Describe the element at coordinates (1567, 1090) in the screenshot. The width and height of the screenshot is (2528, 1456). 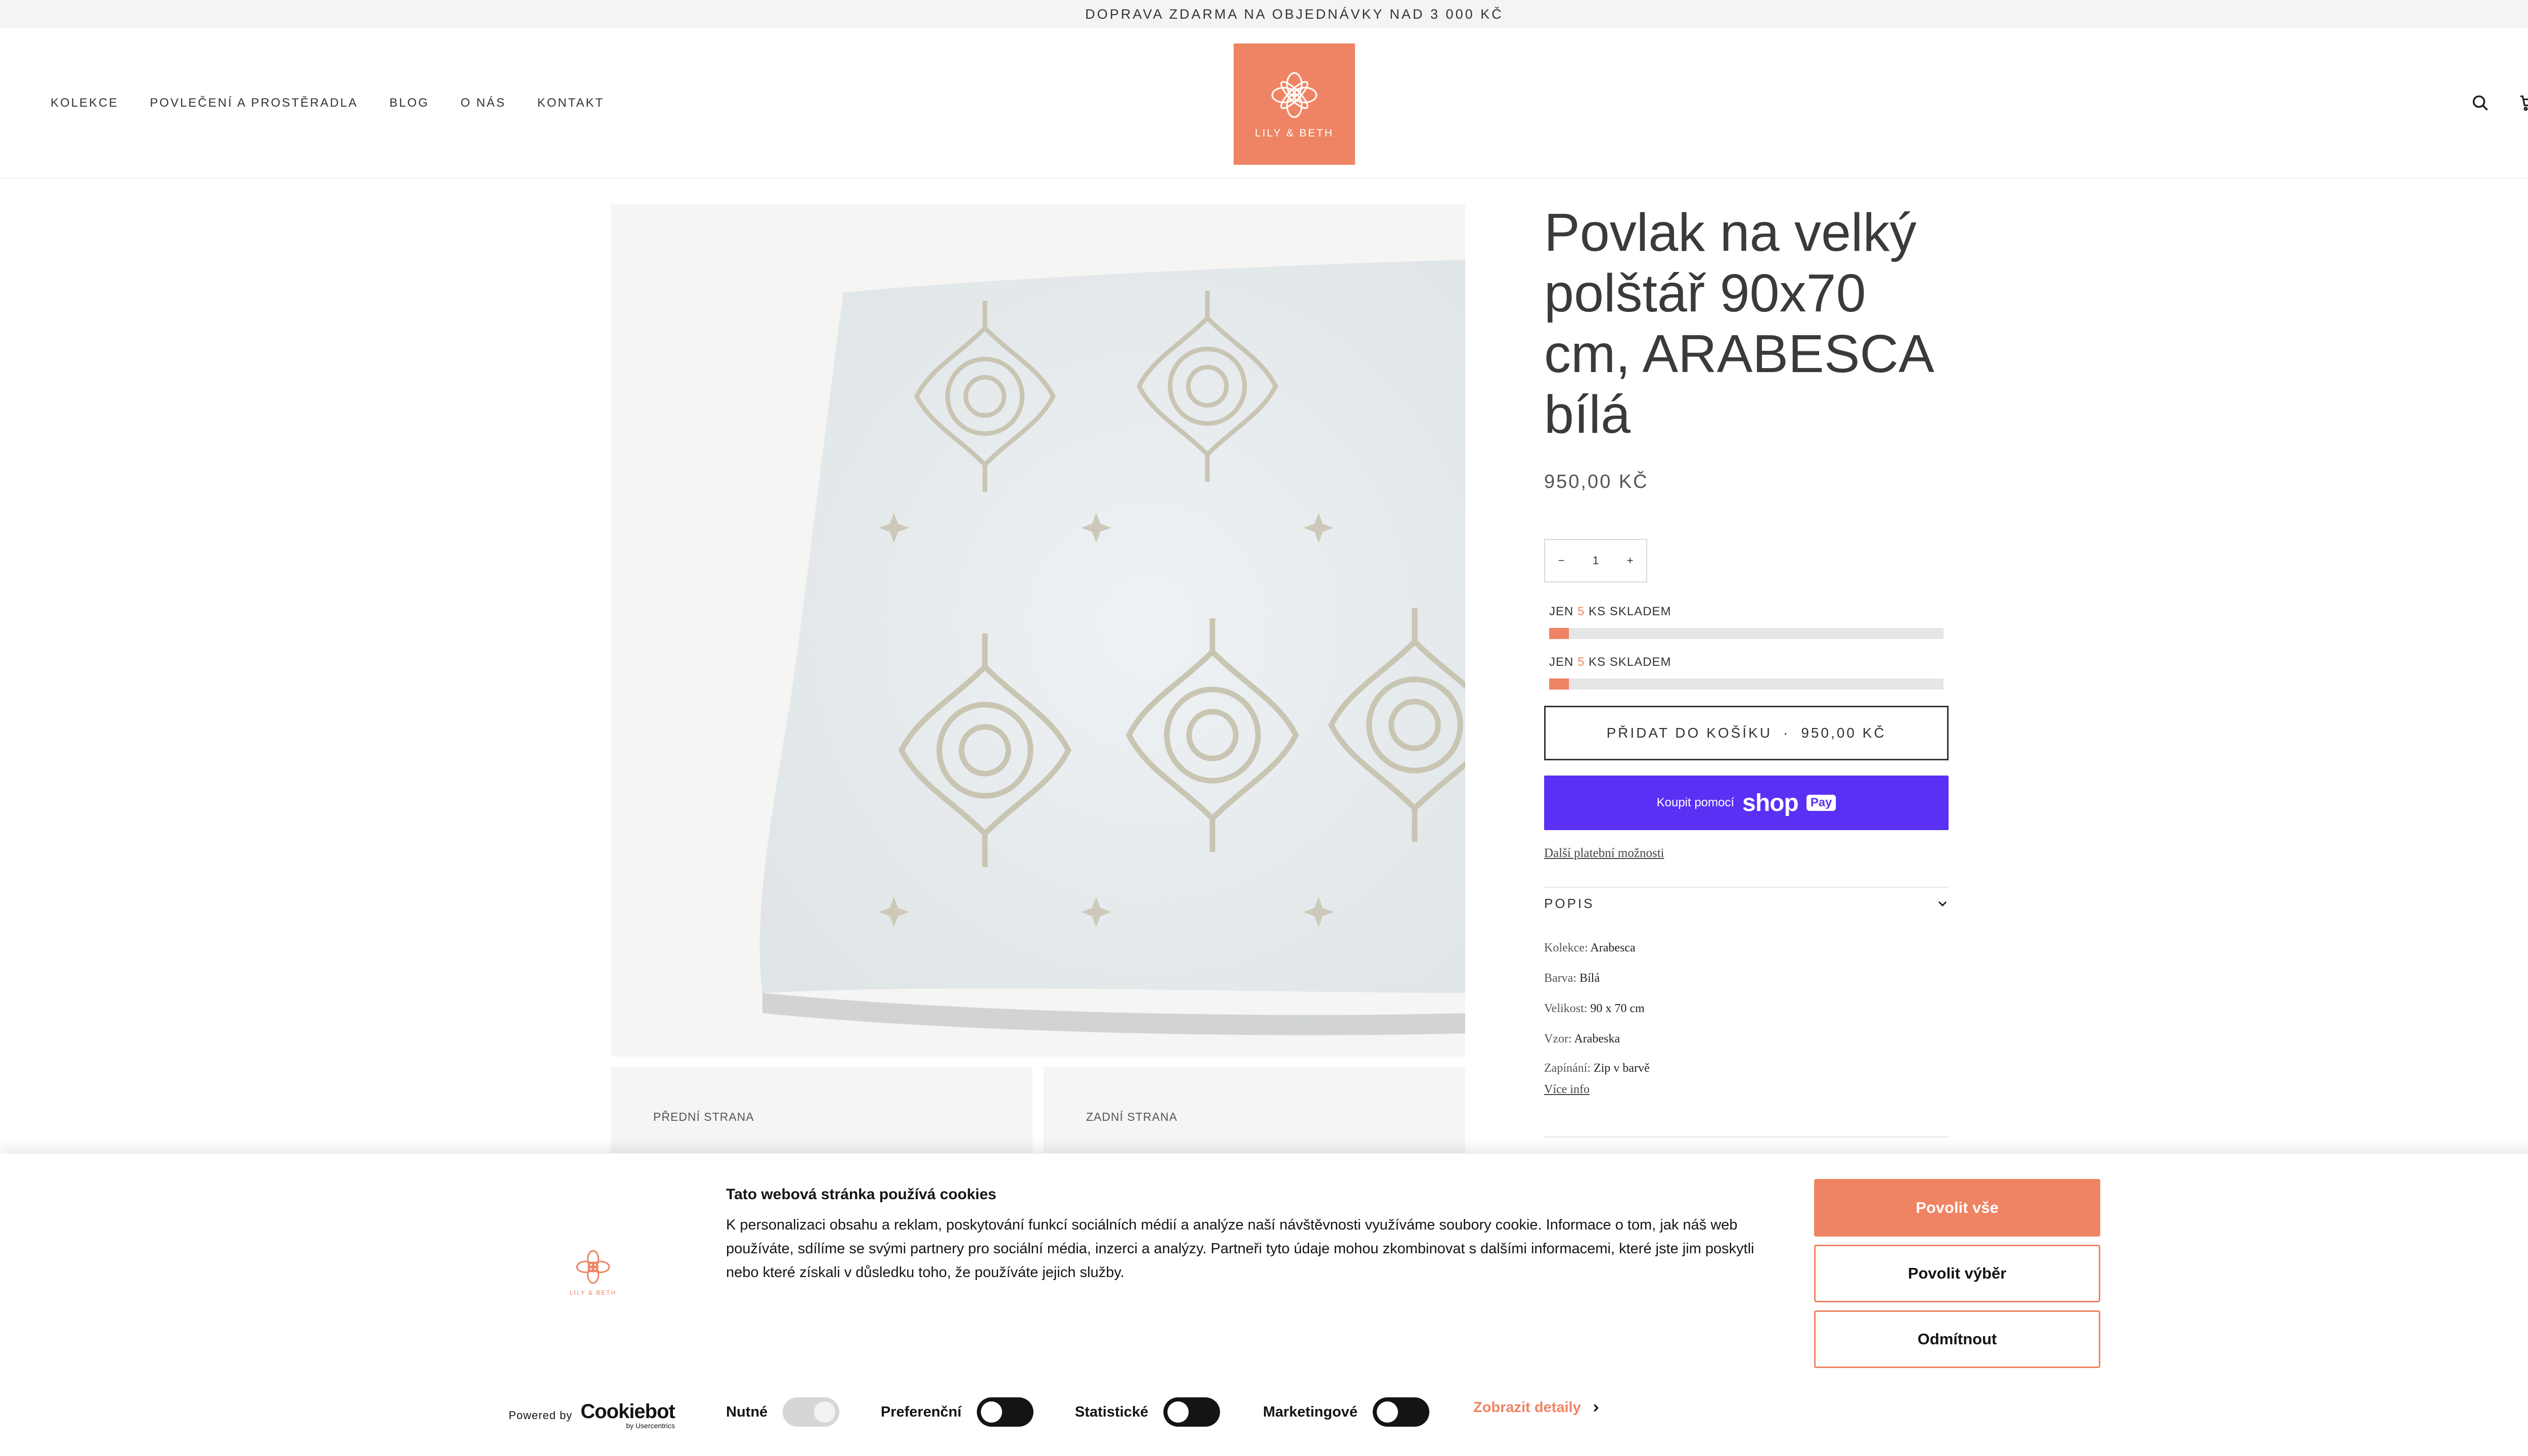
I see `more-info-link: Více info` at that location.